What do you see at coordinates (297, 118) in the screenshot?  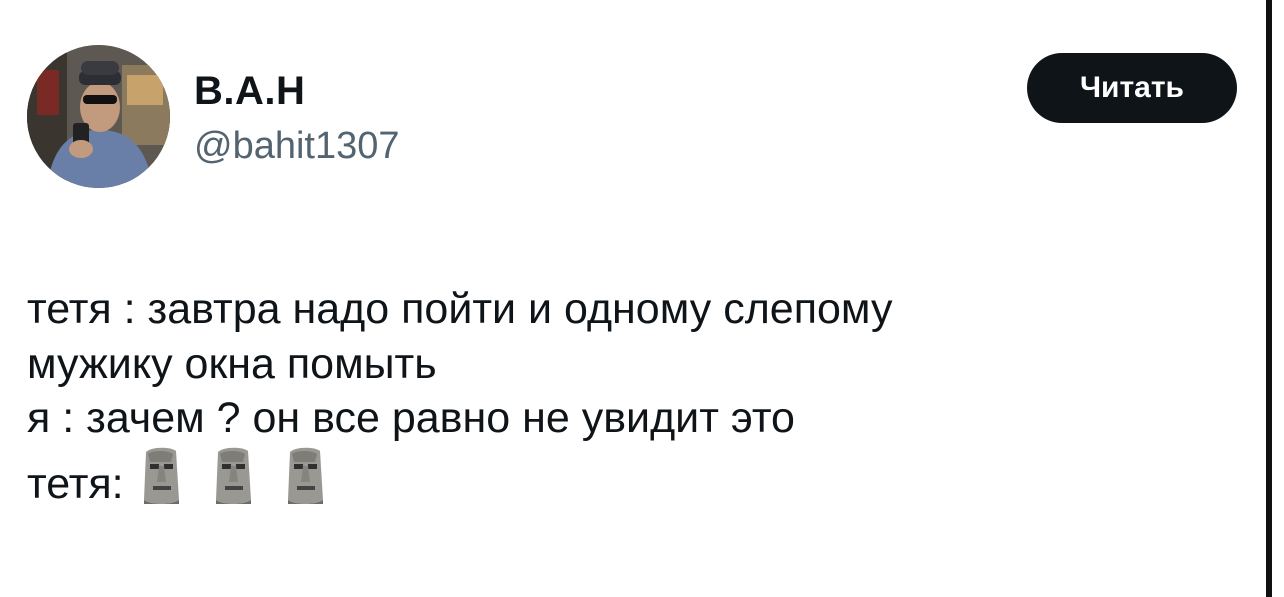 I see `author-names: В.А.Н @bahit1307` at bounding box center [297, 118].